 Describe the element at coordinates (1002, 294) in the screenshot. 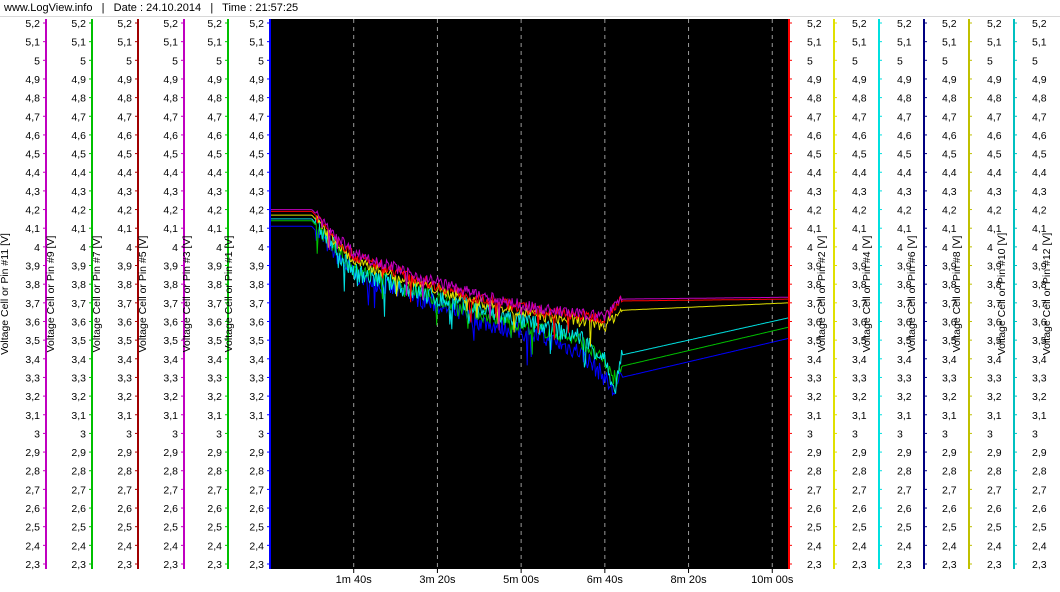

I see `axis-label: Voltage Cell or Pin #10 [V]` at that location.